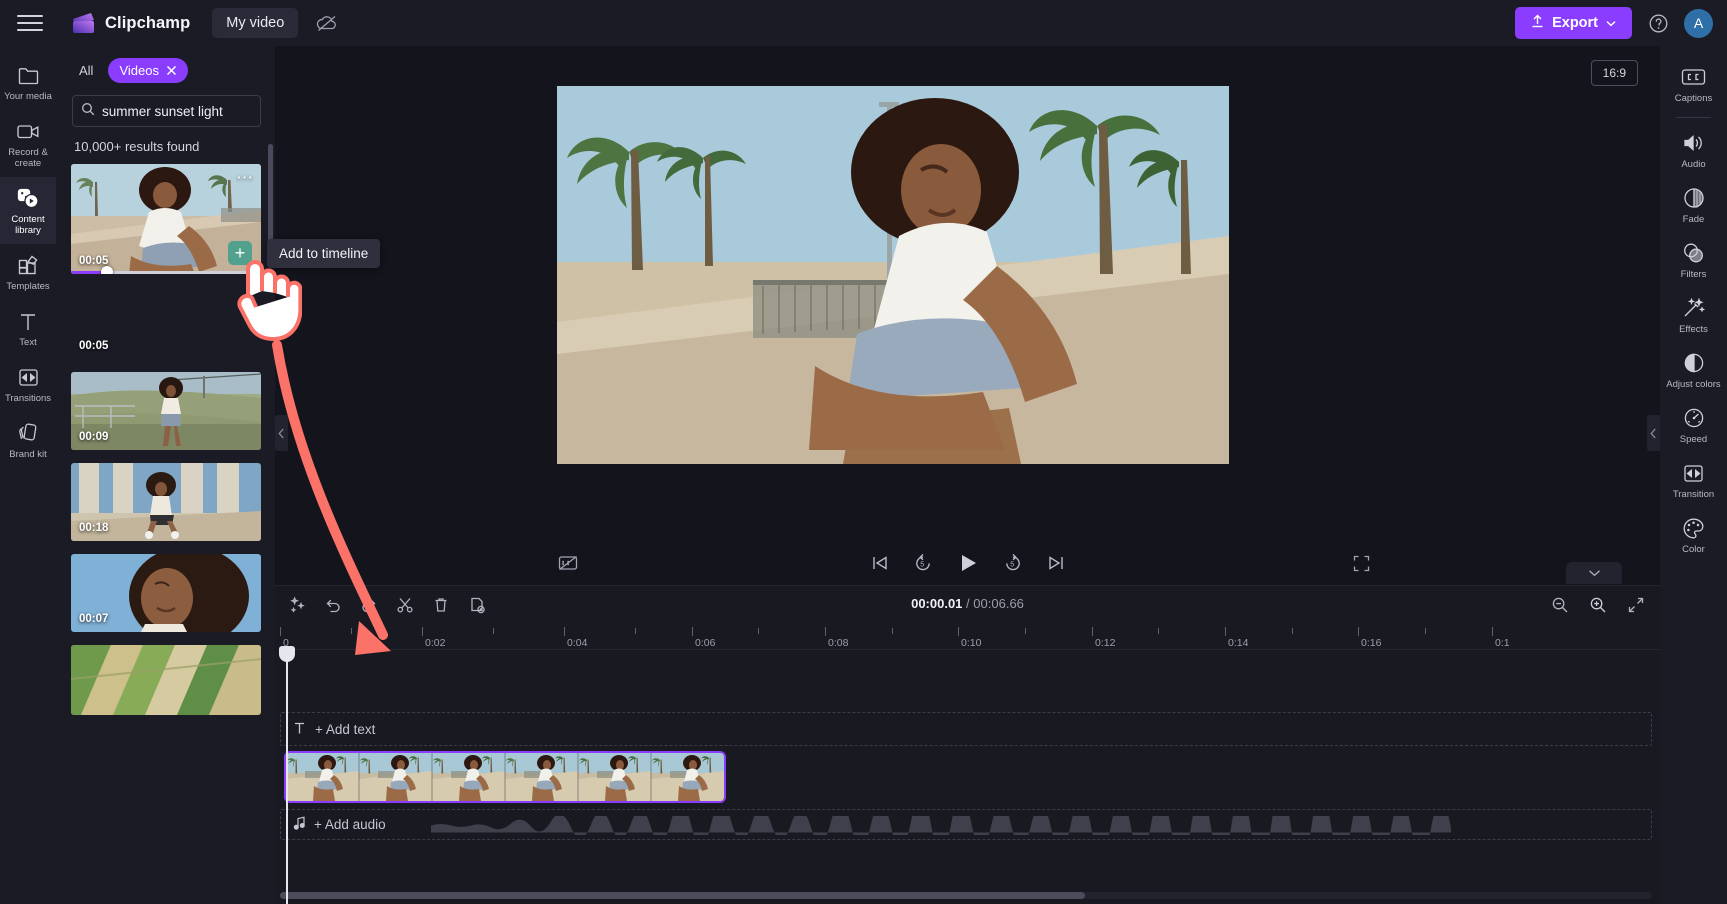 The height and width of the screenshot is (904, 1727). I want to click on rail-label: Adjust colors, so click(1693, 384).